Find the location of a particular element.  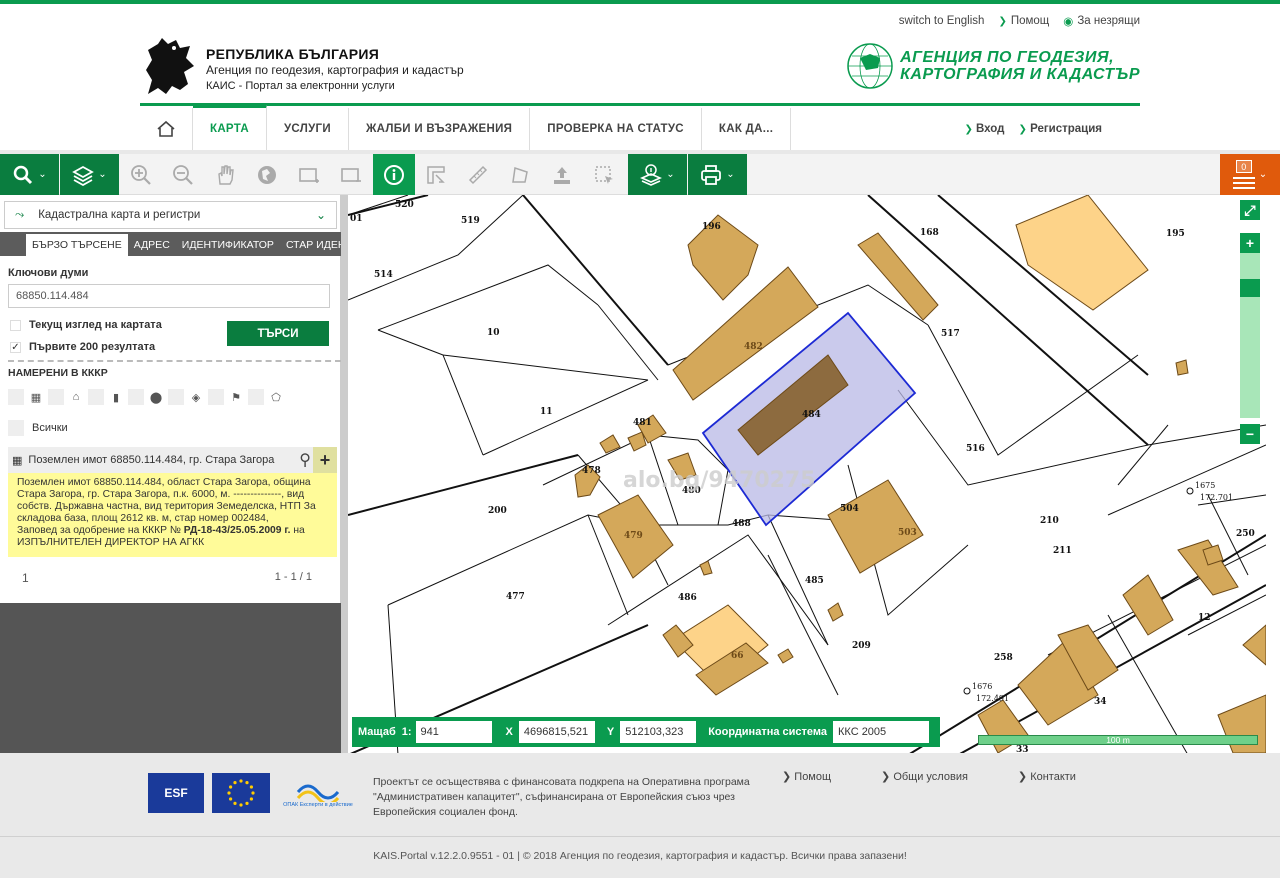

zoom-slider-handle is located at coordinates (1250, 288).